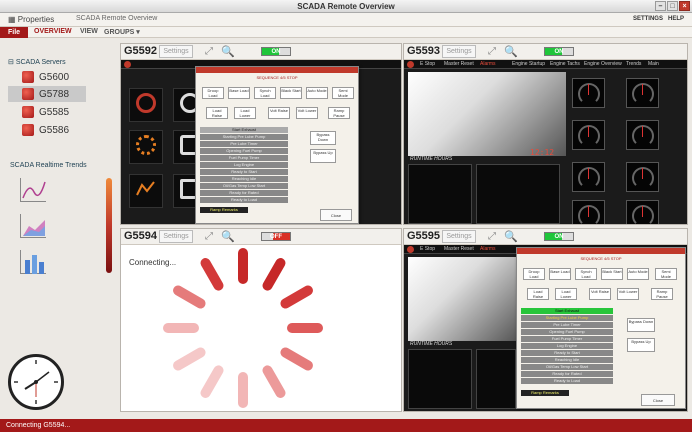 The image size is (692, 432). I want to click on server-item-g5585: G5585, so click(61, 112).